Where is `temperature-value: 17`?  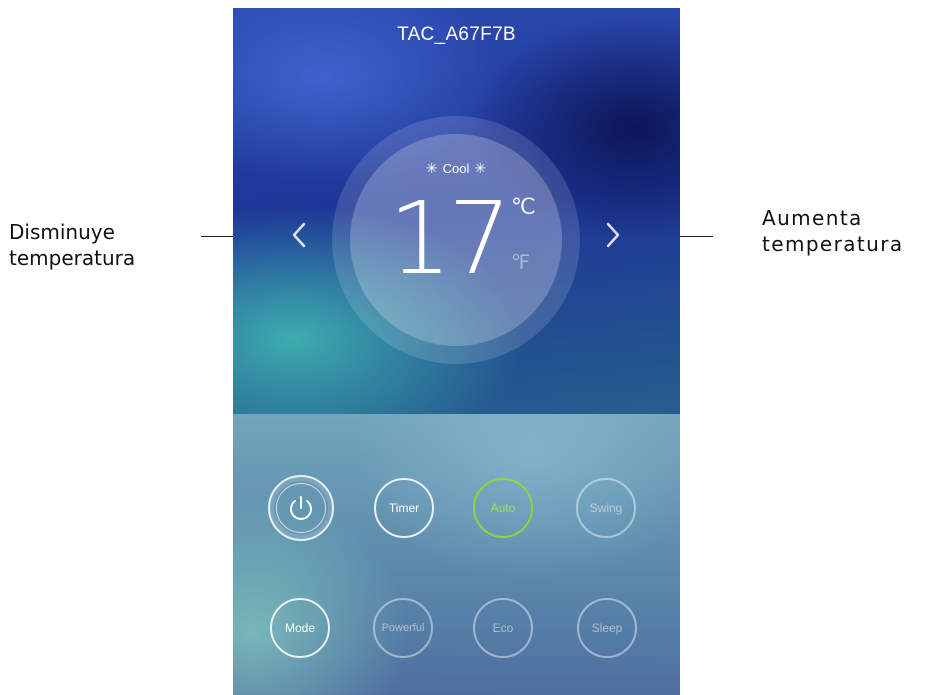 temperature-value: 17 is located at coordinates (449, 238).